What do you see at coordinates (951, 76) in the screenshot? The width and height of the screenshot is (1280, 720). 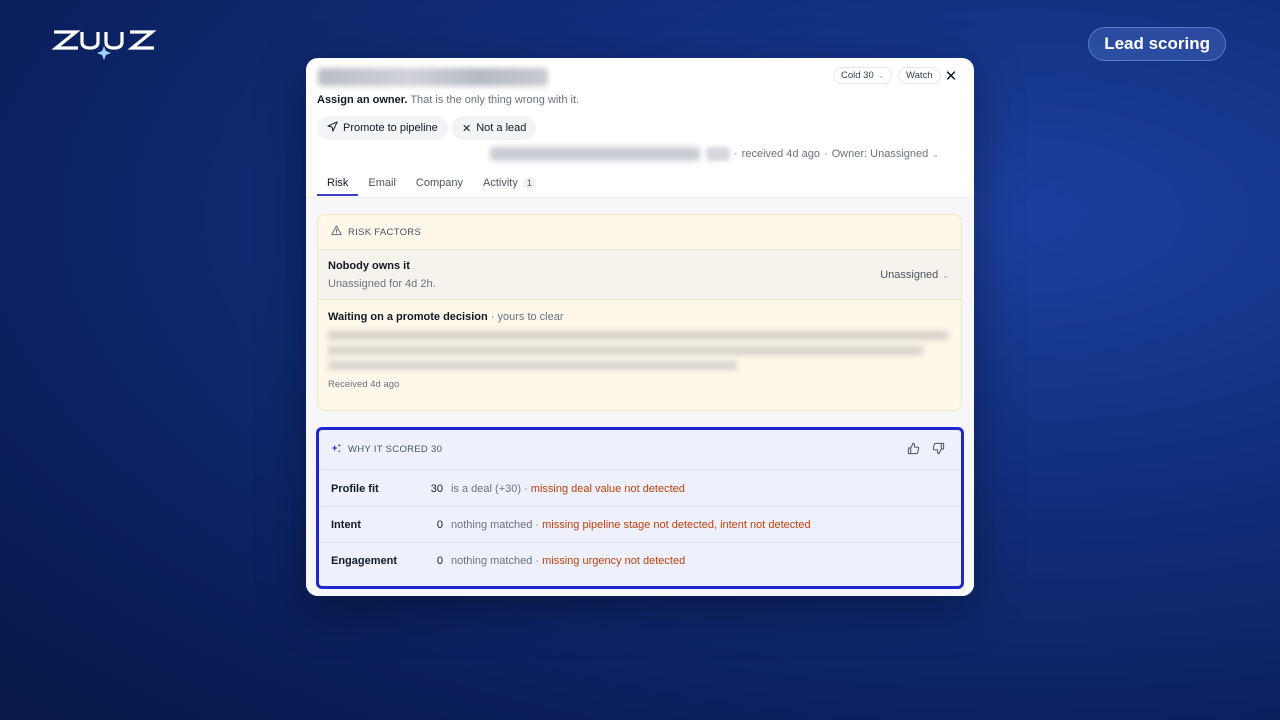 I see `close-icon: ✕` at bounding box center [951, 76].